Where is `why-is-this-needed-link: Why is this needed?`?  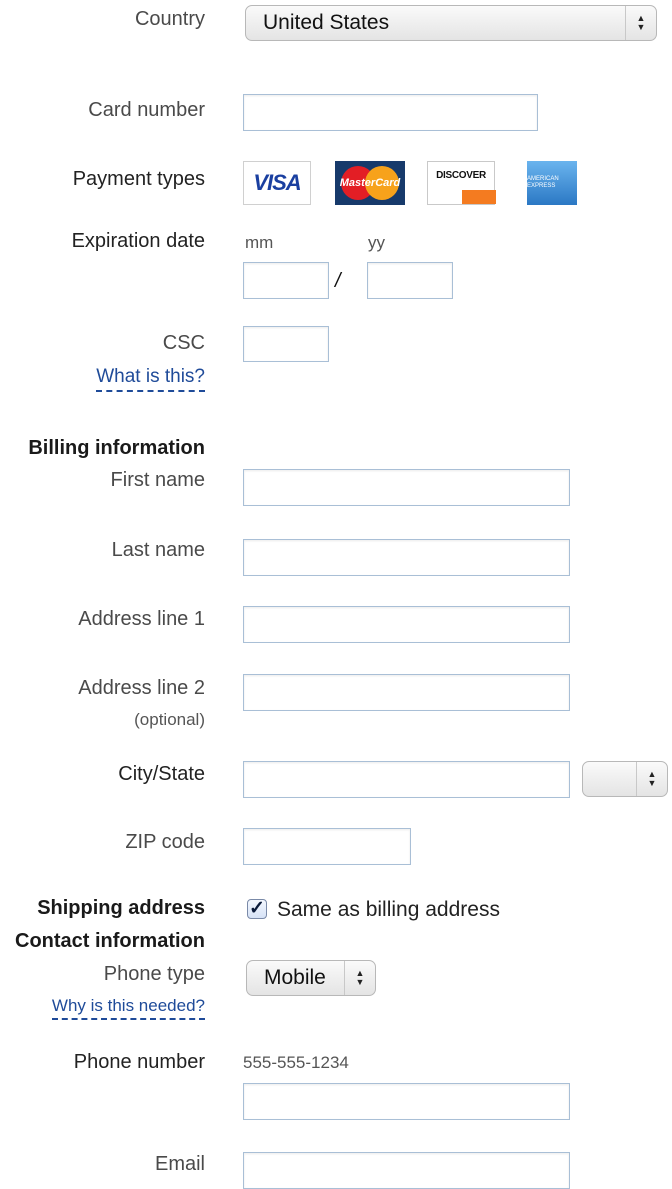 why-is-this-needed-link: Why is this needed? is located at coordinates (128, 1008).